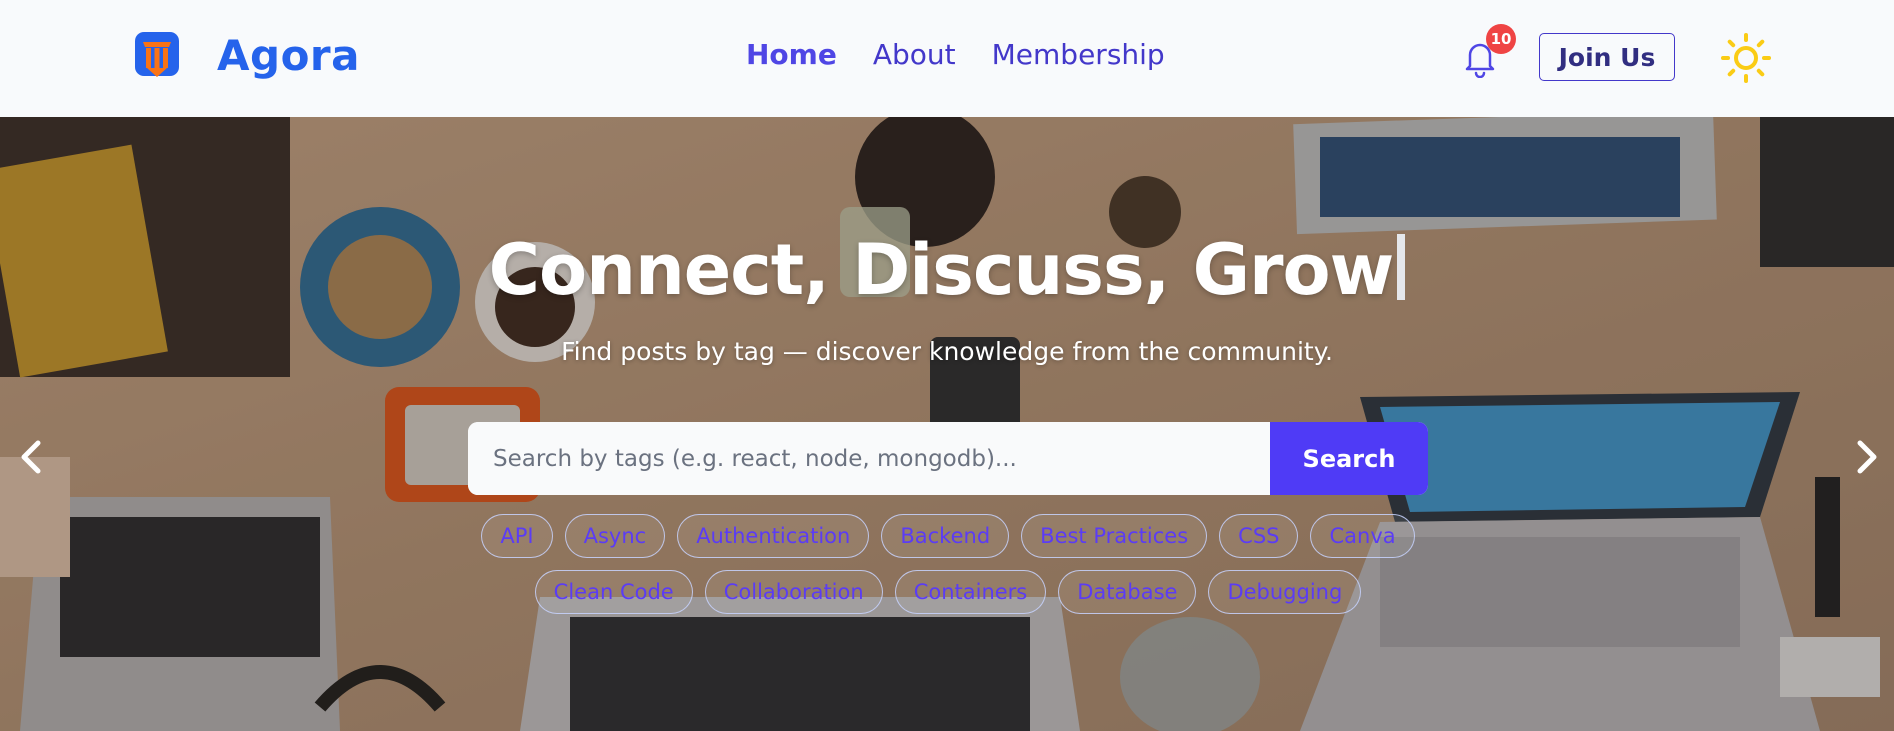  I want to click on sun-icon, so click(1746, 58).